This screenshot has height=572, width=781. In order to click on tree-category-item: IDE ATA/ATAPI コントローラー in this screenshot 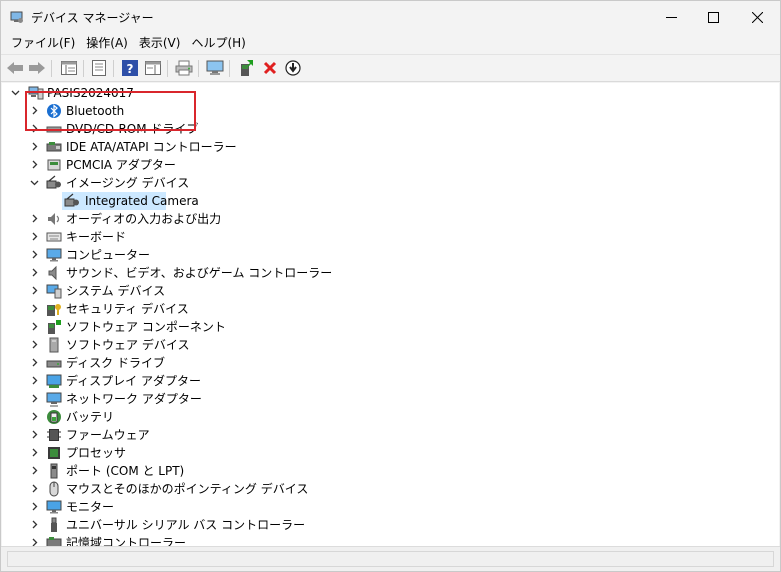, I will do `click(390, 147)`.